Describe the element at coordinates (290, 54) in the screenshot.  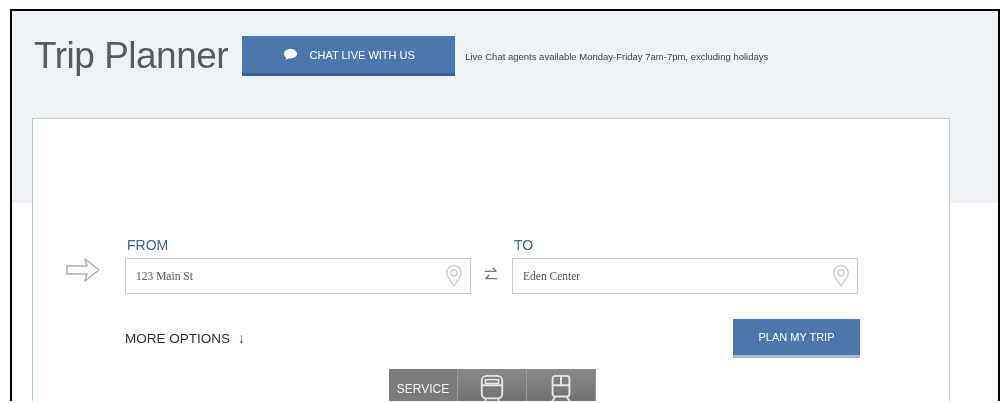
I see `speech-bubble-icon` at that location.